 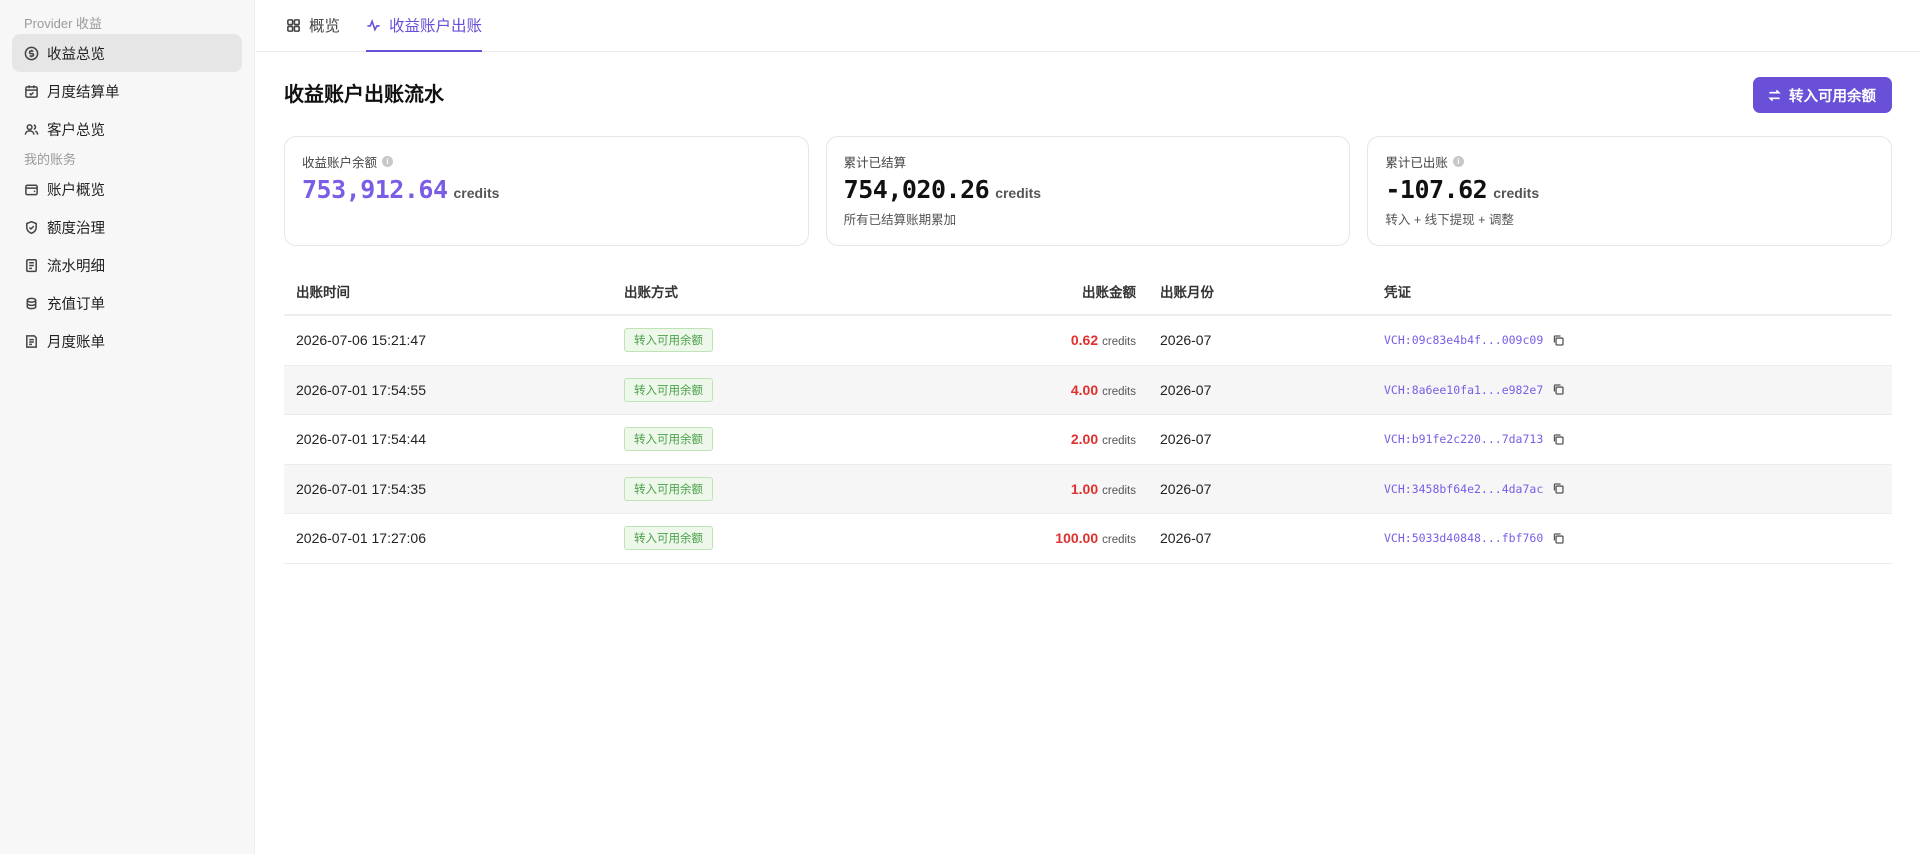 I want to click on column-header-voucher: 凭证, so click(x=1638, y=291).